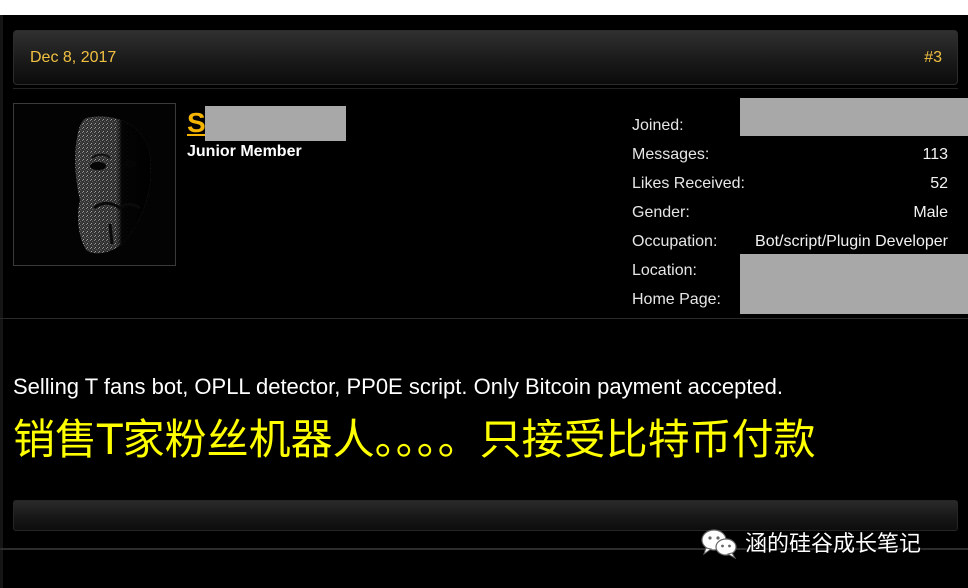 The height and width of the screenshot is (588, 968). Describe the element at coordinates (73, 57) in the screenshot. I see `post-date: Dec 8, 2017` at that location.